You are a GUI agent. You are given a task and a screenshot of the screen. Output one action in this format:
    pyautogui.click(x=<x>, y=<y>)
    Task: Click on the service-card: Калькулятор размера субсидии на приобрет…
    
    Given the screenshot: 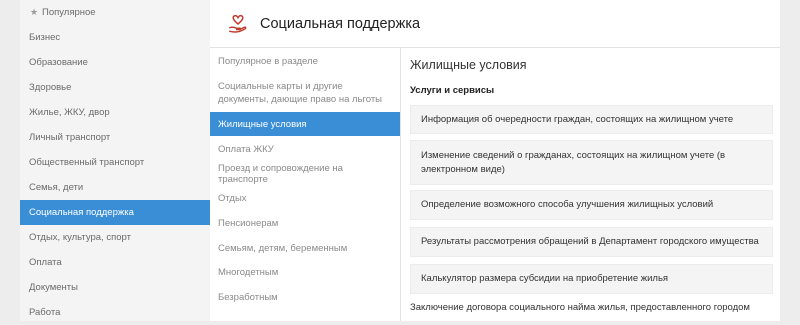 What is the action you would take?
    pyautogui.click(x=591, y=279)
    